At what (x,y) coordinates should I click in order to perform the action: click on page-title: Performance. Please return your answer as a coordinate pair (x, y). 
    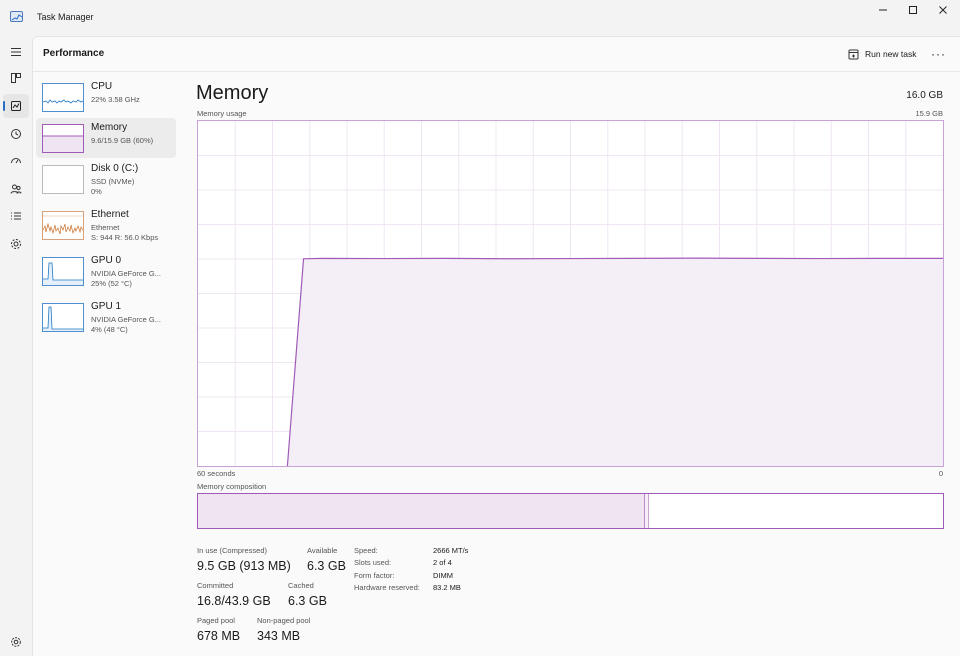
    Looking at the image, I should click on (74, 53).